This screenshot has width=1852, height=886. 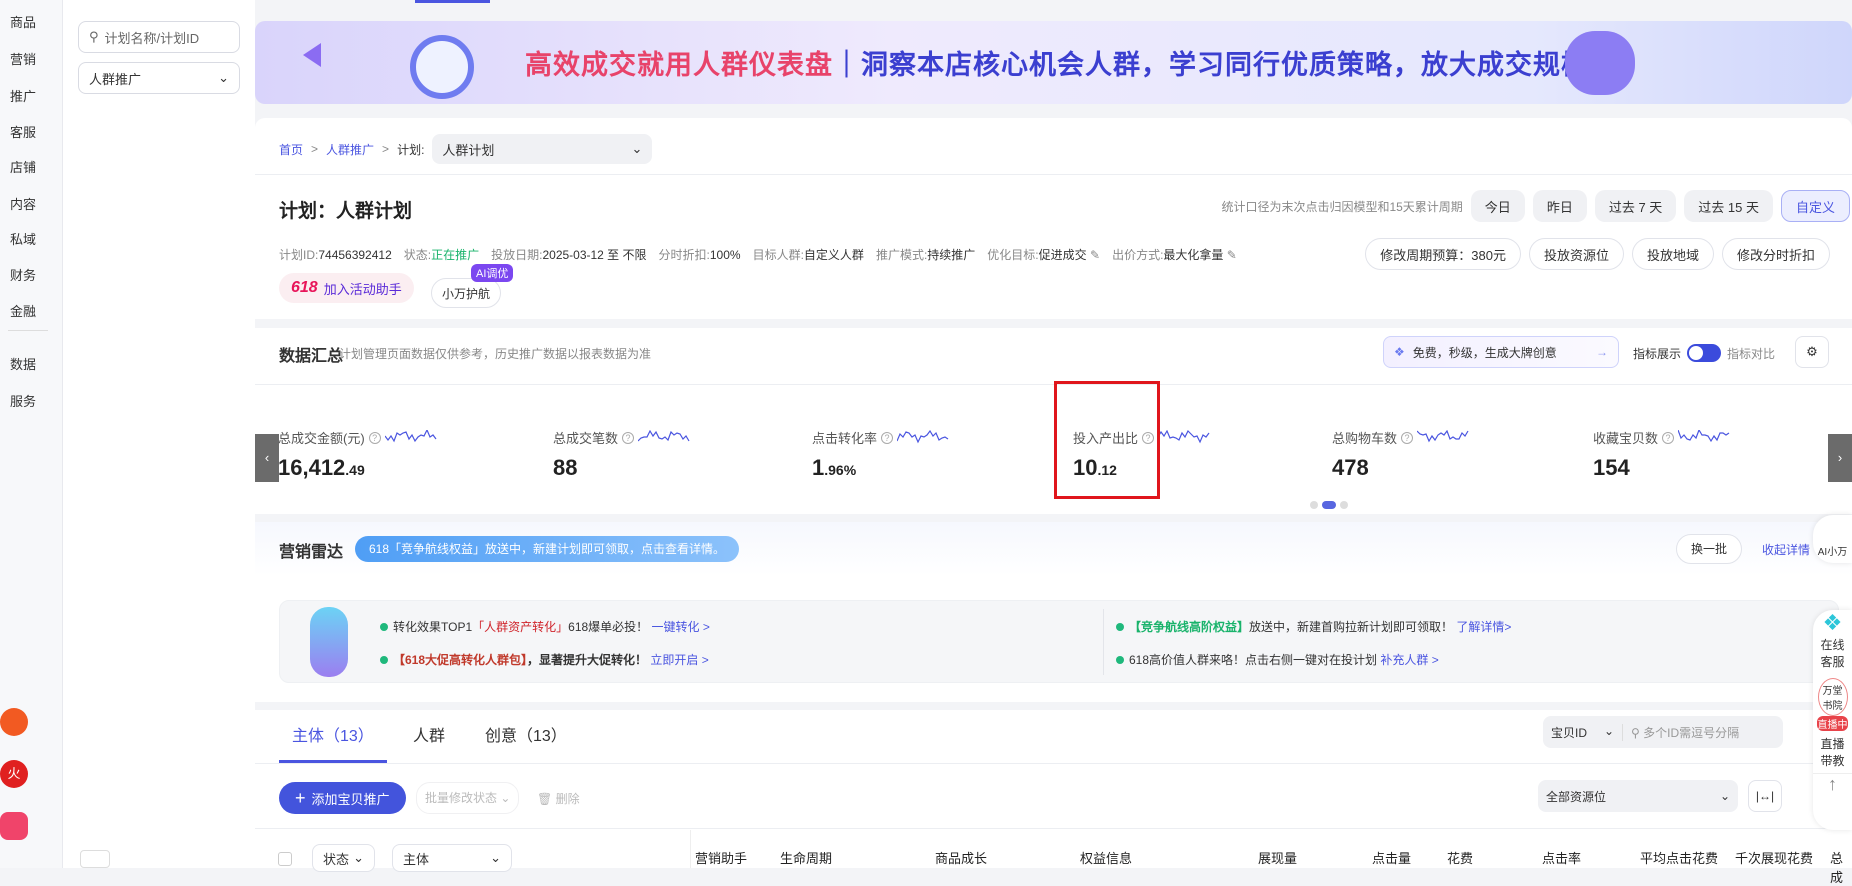 I want to click on settings-gear-icon: ⚙, so click(x=1812, y=352).